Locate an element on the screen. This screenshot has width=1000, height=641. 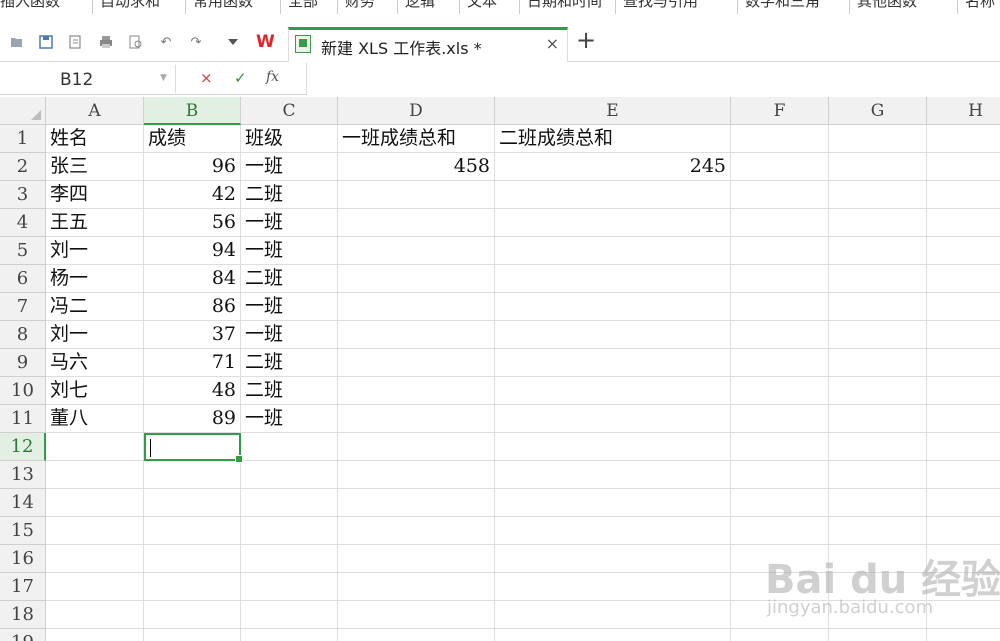
cell-c17 is located at coordinates (289, 587).